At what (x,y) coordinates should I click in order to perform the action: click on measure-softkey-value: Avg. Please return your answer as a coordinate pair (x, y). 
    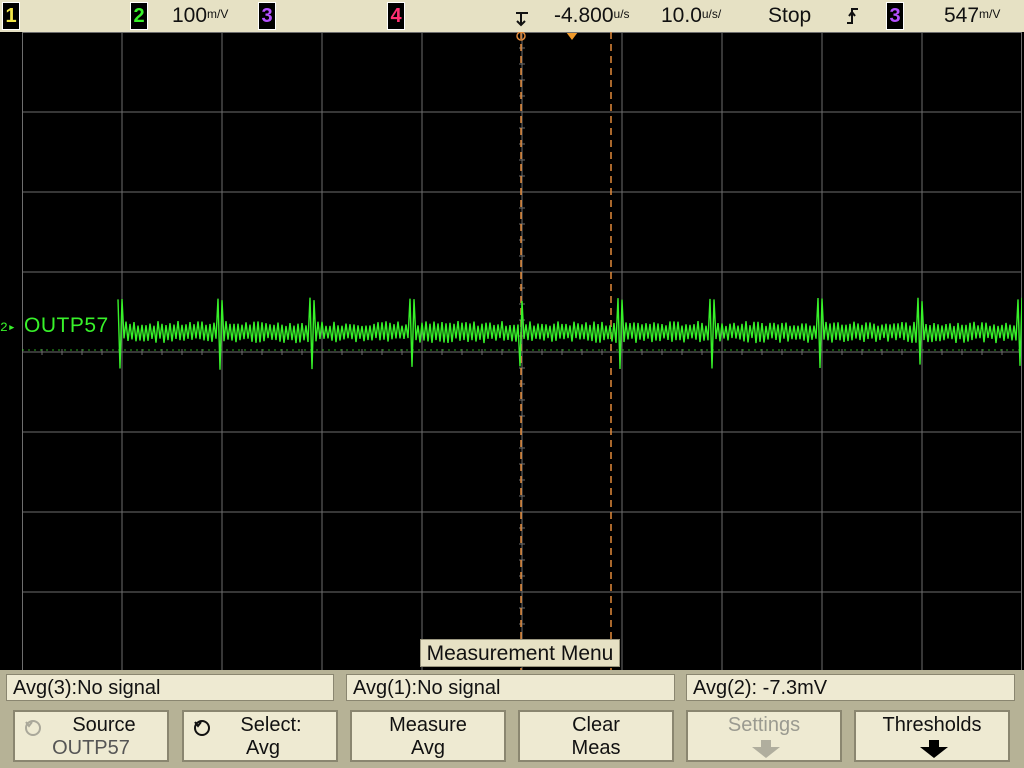
    Looking at the image, I should click on (428, 748).